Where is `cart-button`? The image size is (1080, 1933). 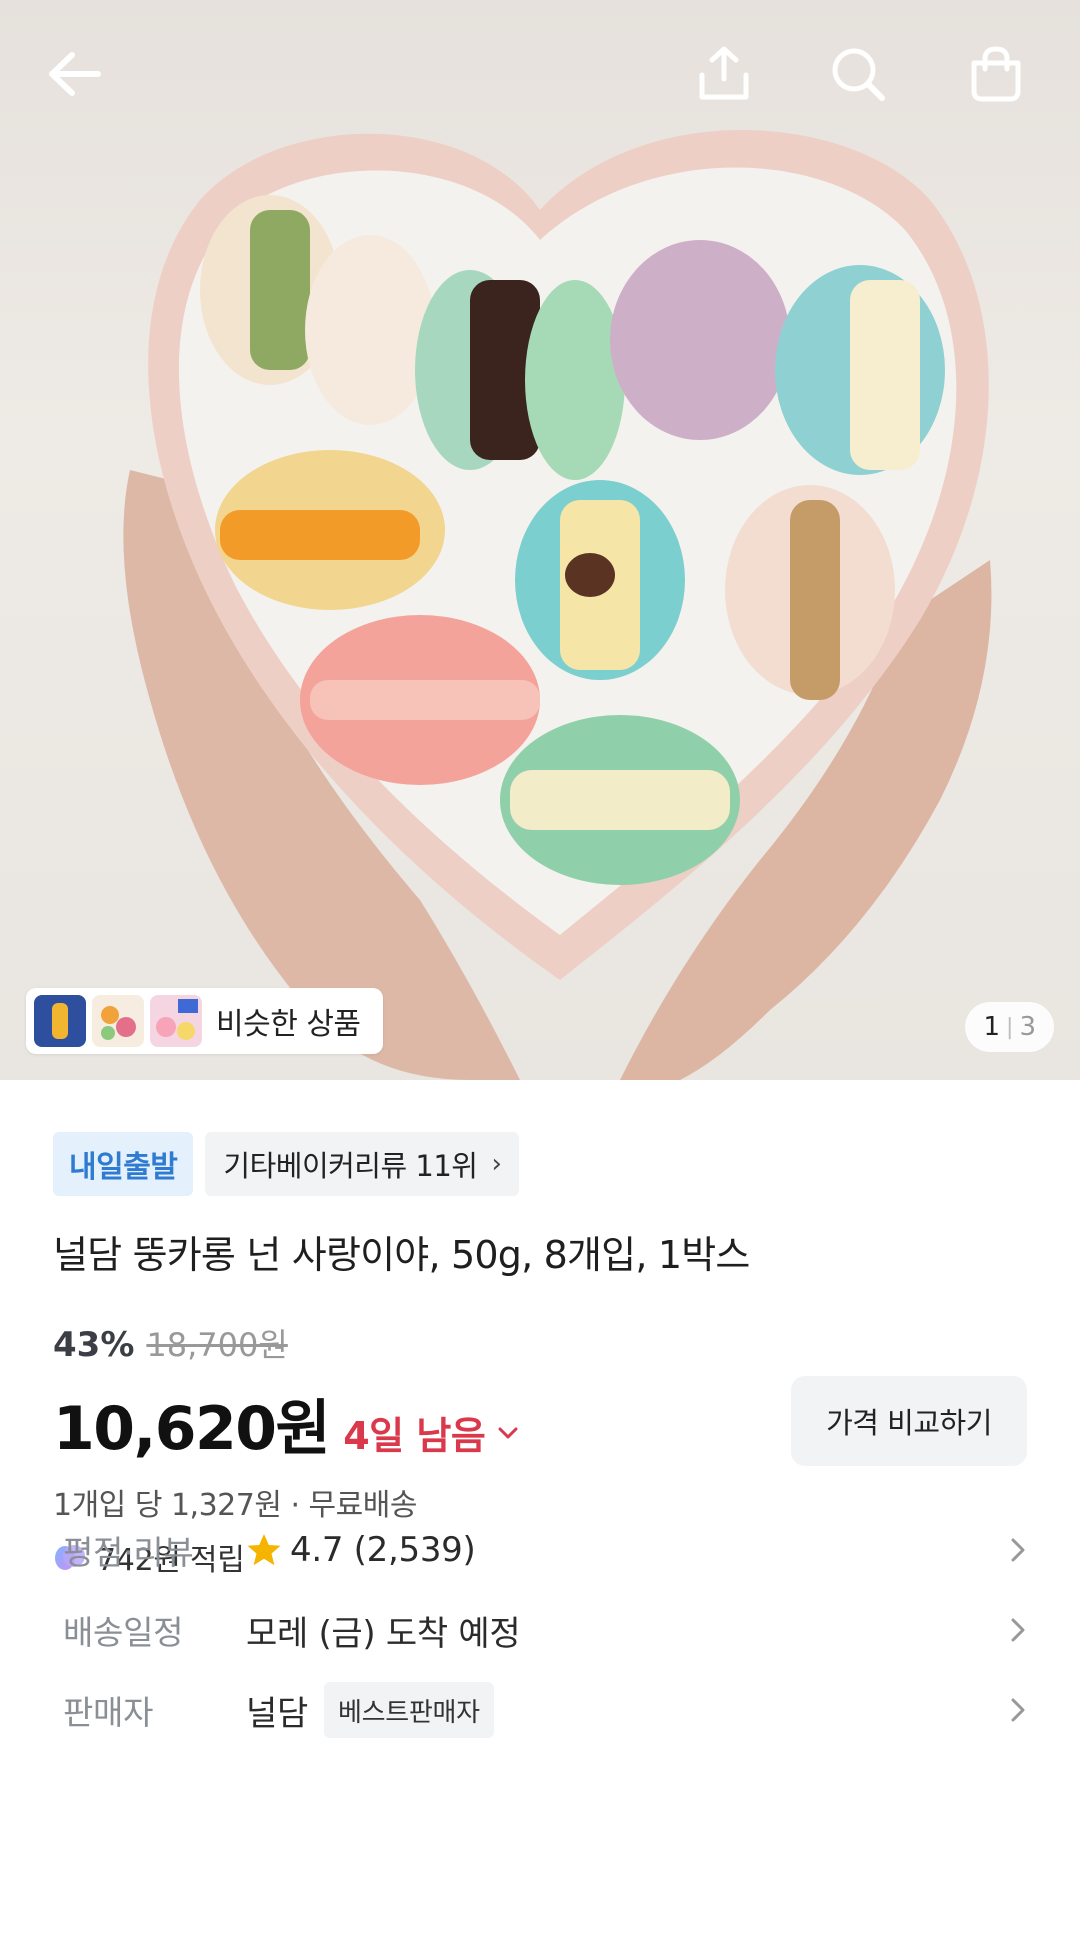
cart-button is located at coordinates (996, 74).